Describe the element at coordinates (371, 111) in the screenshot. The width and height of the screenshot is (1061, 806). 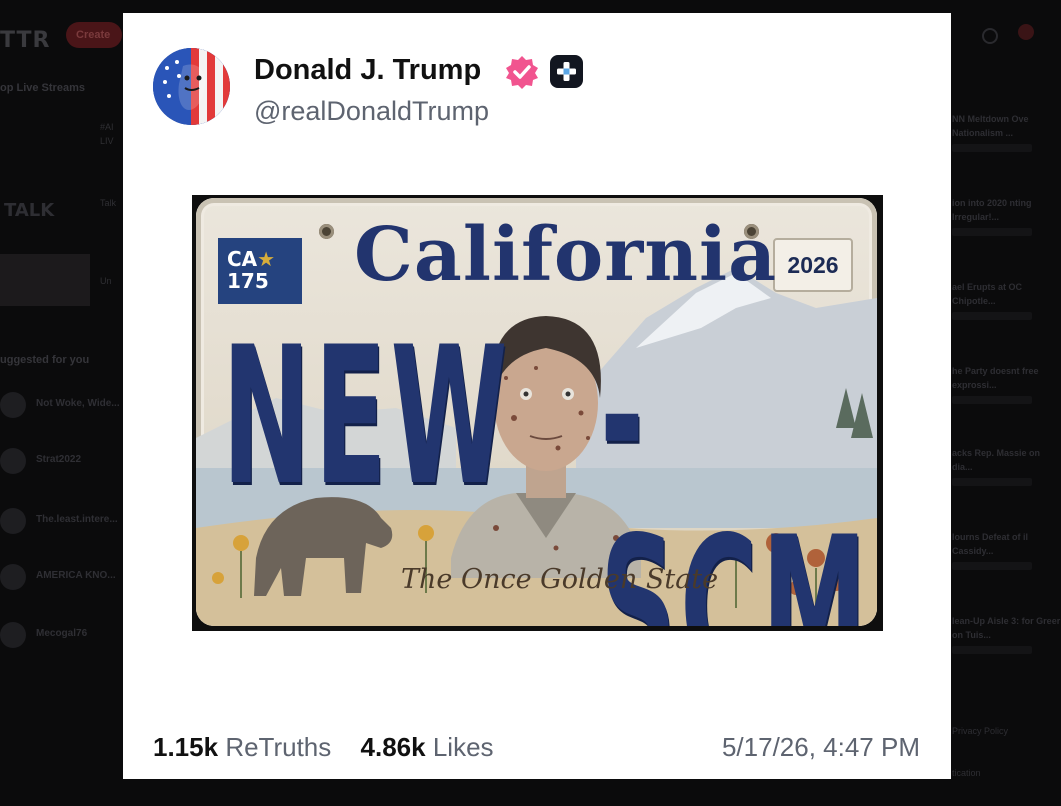
I see `user-handle: @realDonaldTrump` at that location.